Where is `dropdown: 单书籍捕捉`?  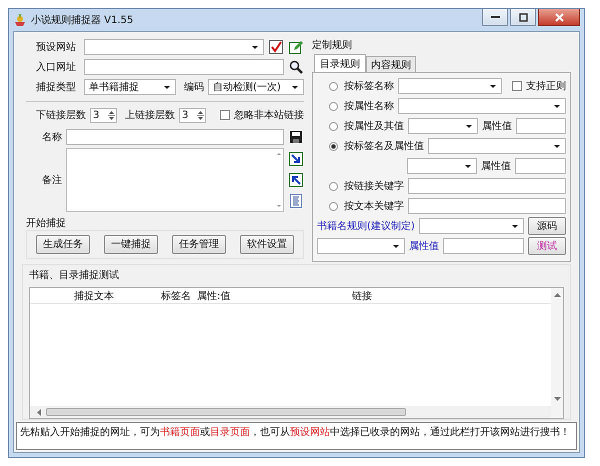
dropdown: 单书籍捕捉 is located at coordinates (130, 87).